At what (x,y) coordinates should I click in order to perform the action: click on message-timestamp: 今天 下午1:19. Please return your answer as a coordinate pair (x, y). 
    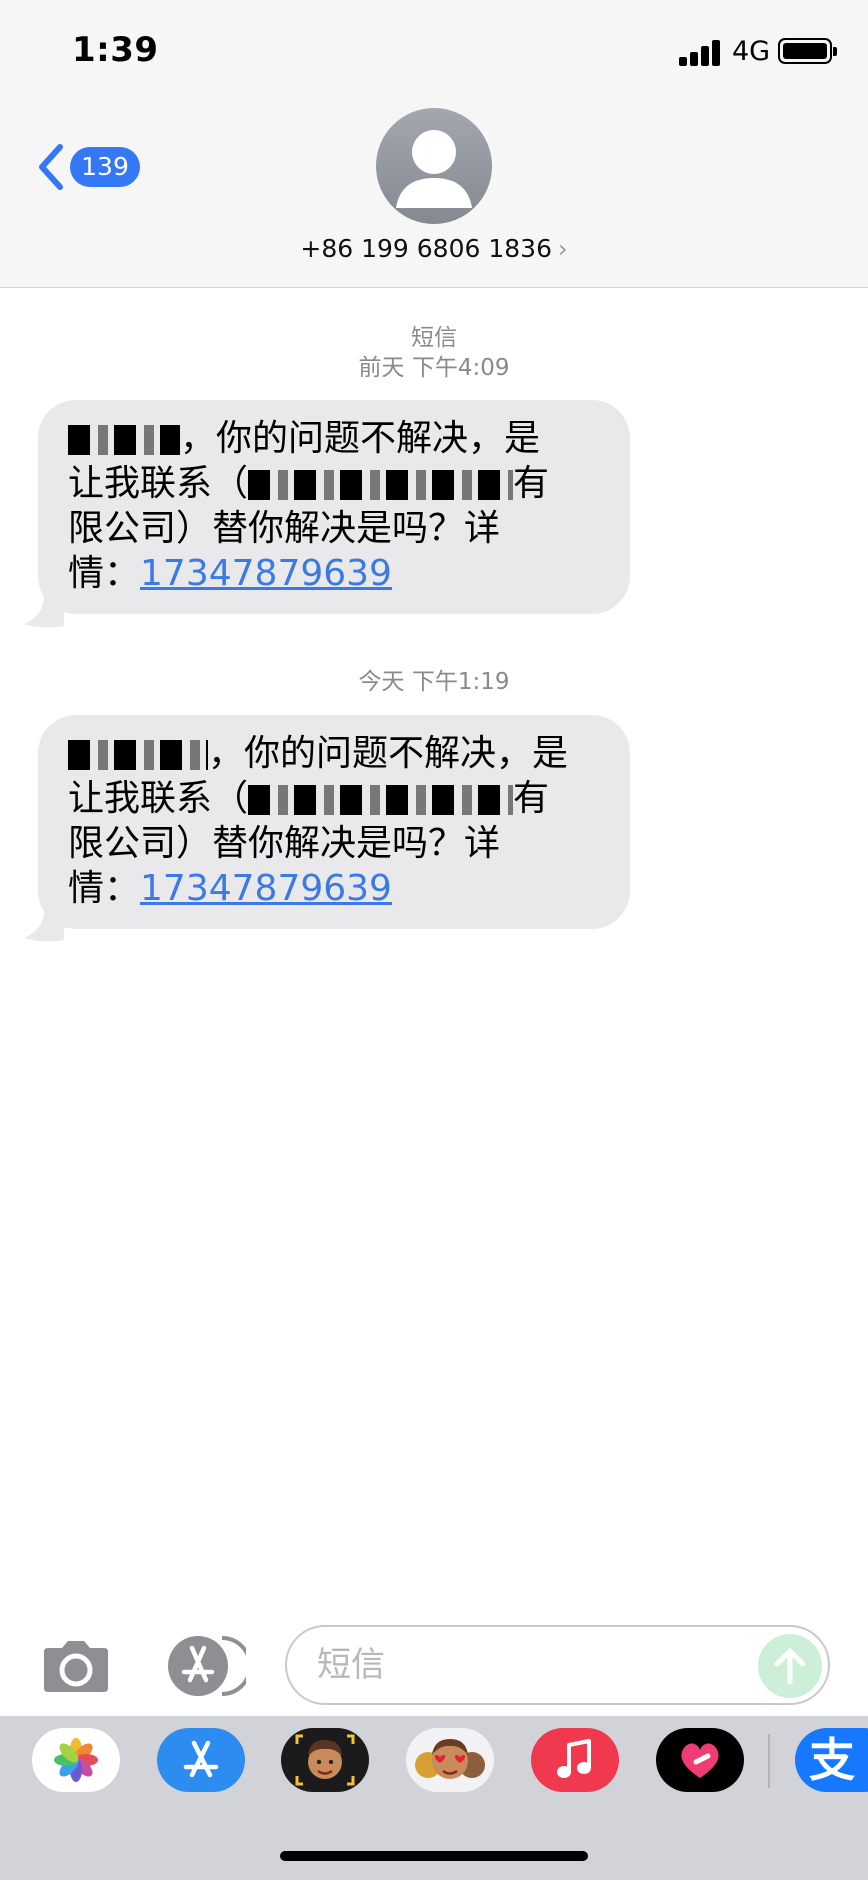
    Looking at the image, I should click on (434, 682).